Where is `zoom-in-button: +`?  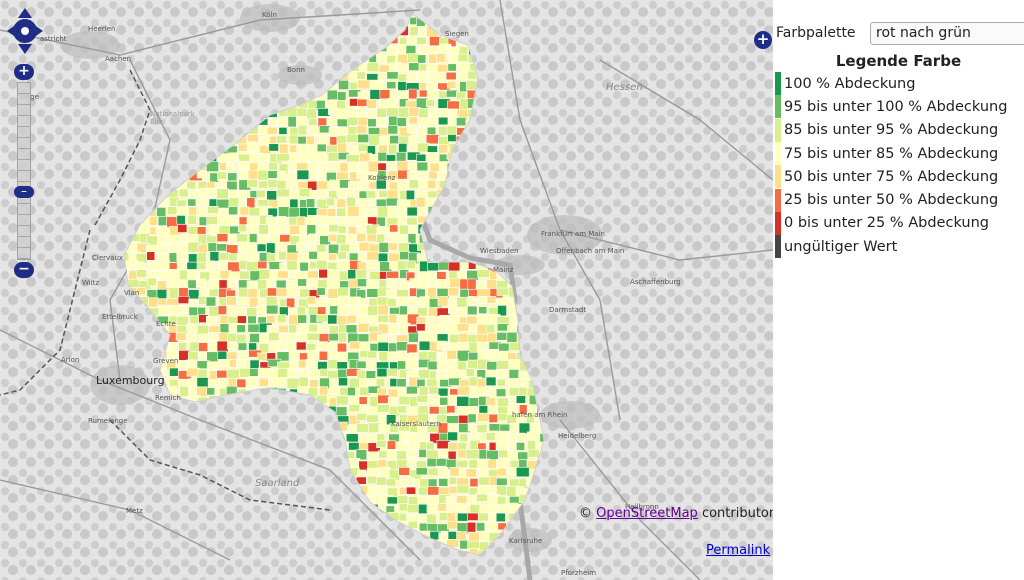 zoom-in-button: + is located at coordinates (24, 72).